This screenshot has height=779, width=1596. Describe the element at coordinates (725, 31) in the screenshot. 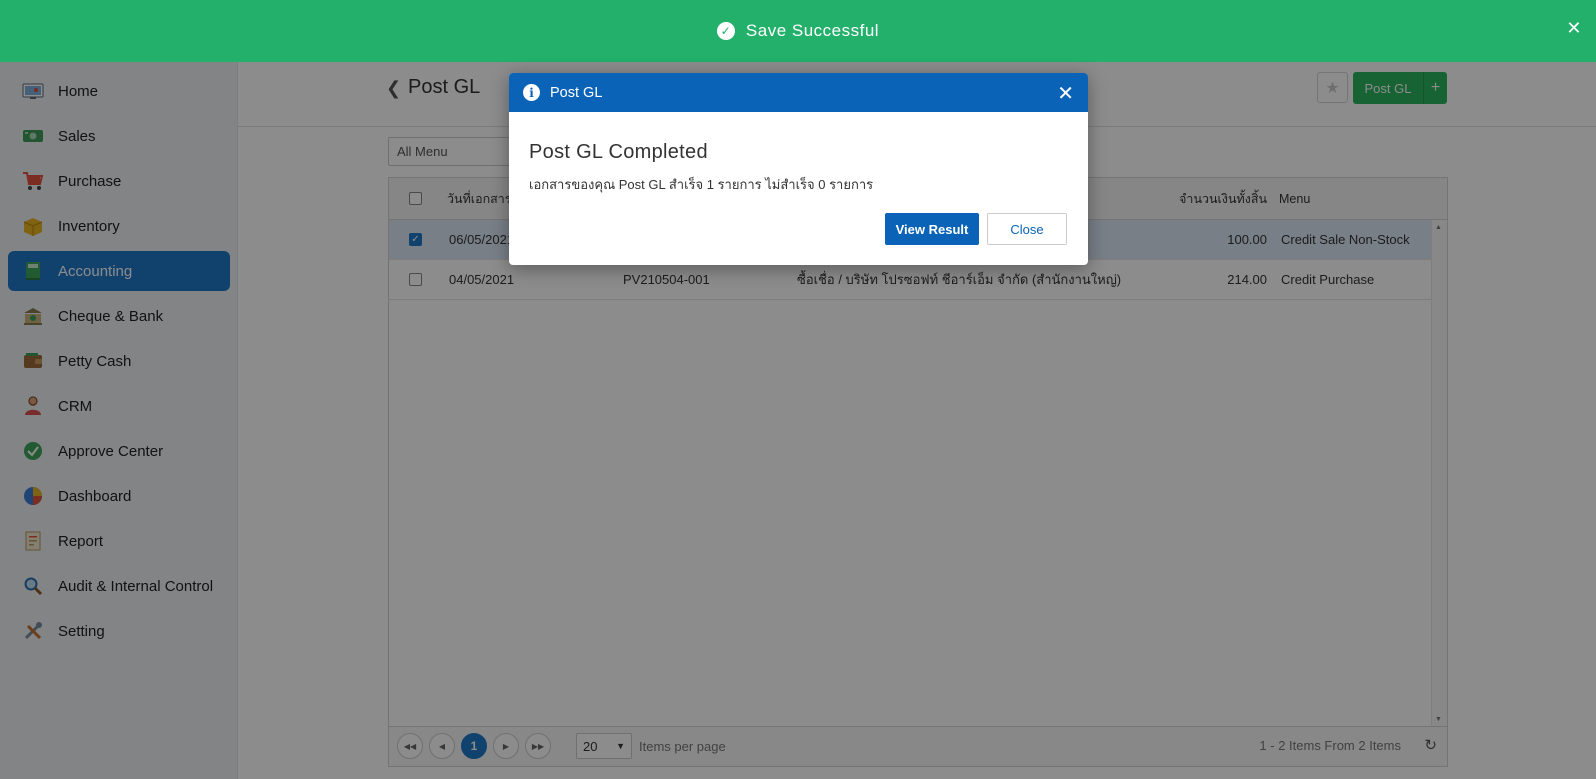

I see `check-circle-icon: ✓` at that location.